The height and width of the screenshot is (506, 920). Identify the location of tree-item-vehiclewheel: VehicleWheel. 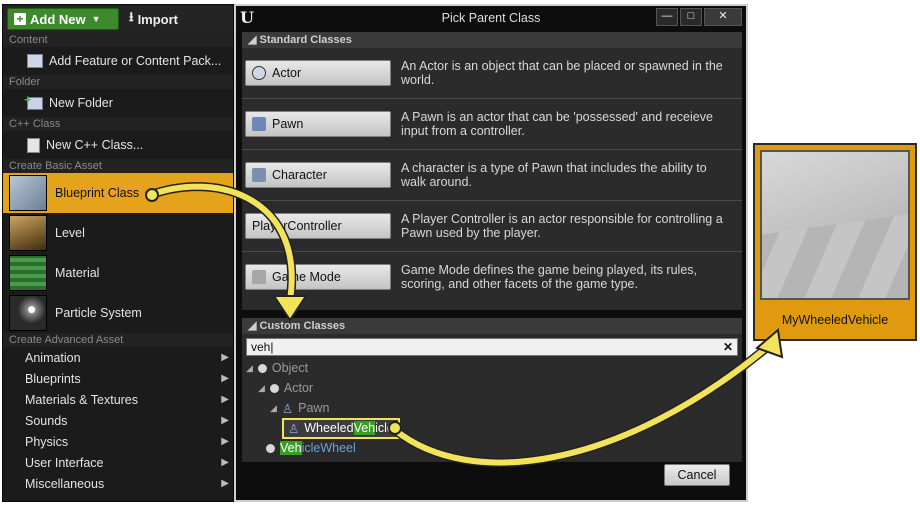
(492, 448).